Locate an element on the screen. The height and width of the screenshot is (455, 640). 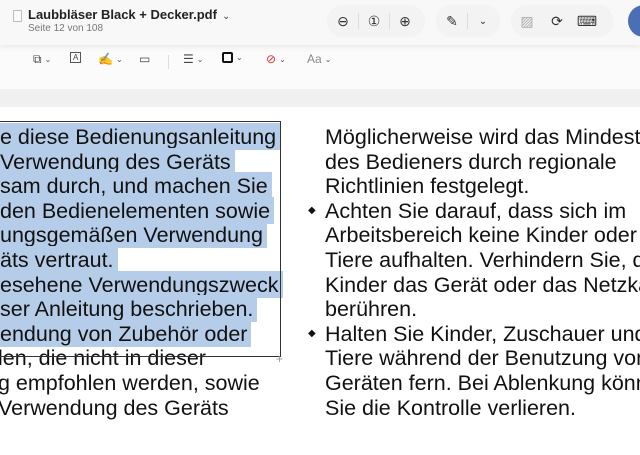
line-style-button: ☰ ⌄ is located at coordinates (193, 59).